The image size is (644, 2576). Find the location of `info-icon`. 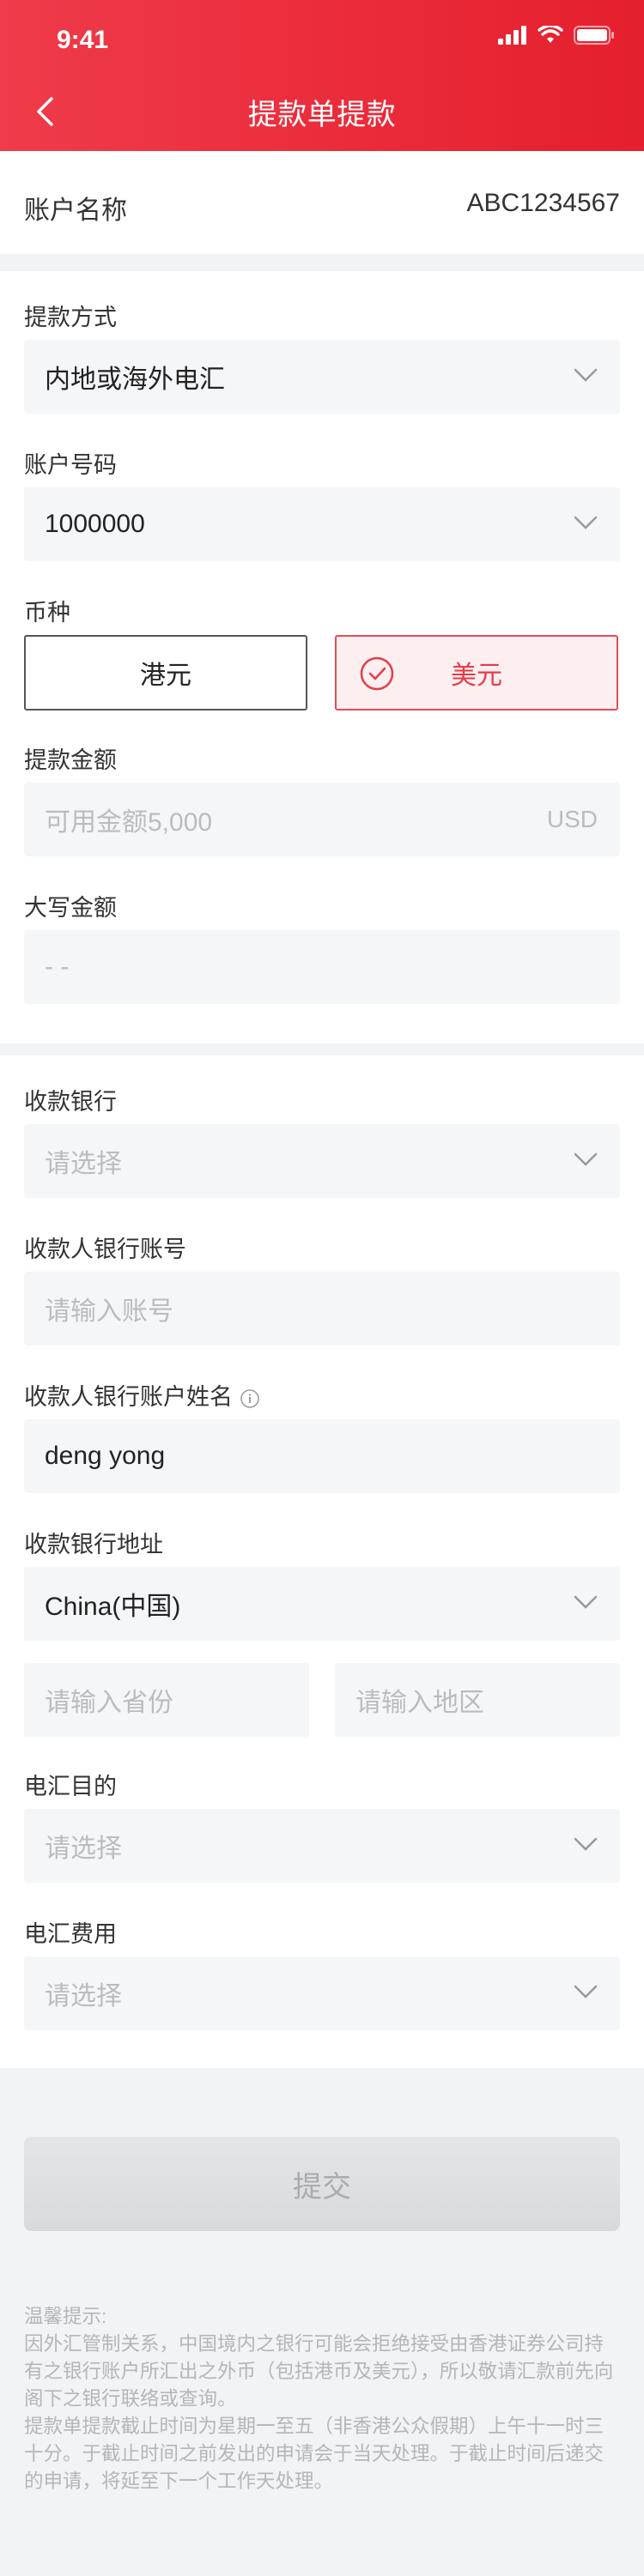

info-icon is located at coordinates (250, 1398).